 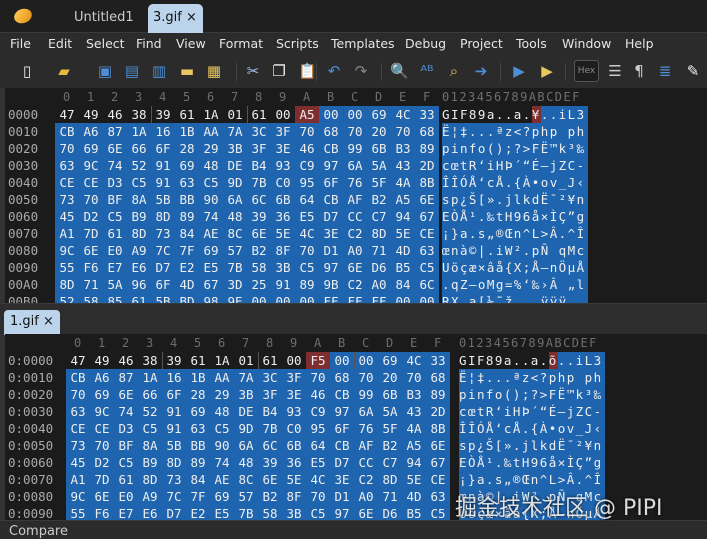 I want to click on hex-byte: FF, so click(x=379, y=298).